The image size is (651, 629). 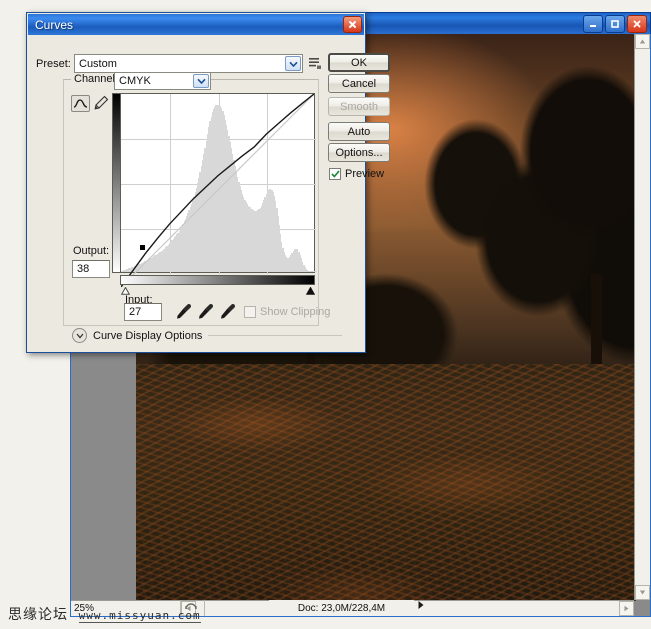 I want to click on auto-button: Auto, so click(x=359, y=131).